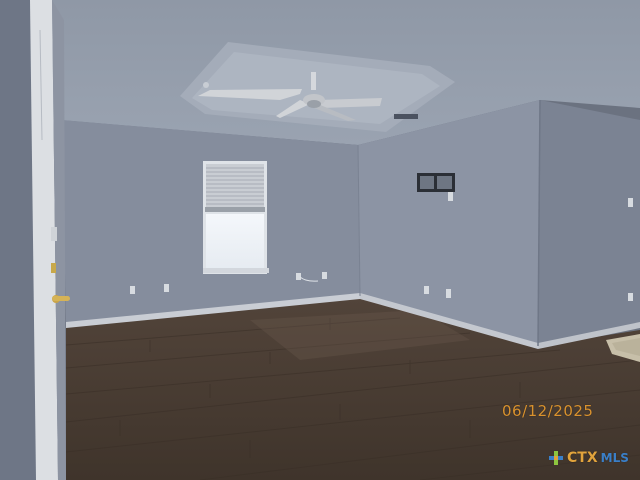  What do you see at coordinates (436, 182) in the screenshot?
I see `wall-bracket` at bounding box center [436, 182].